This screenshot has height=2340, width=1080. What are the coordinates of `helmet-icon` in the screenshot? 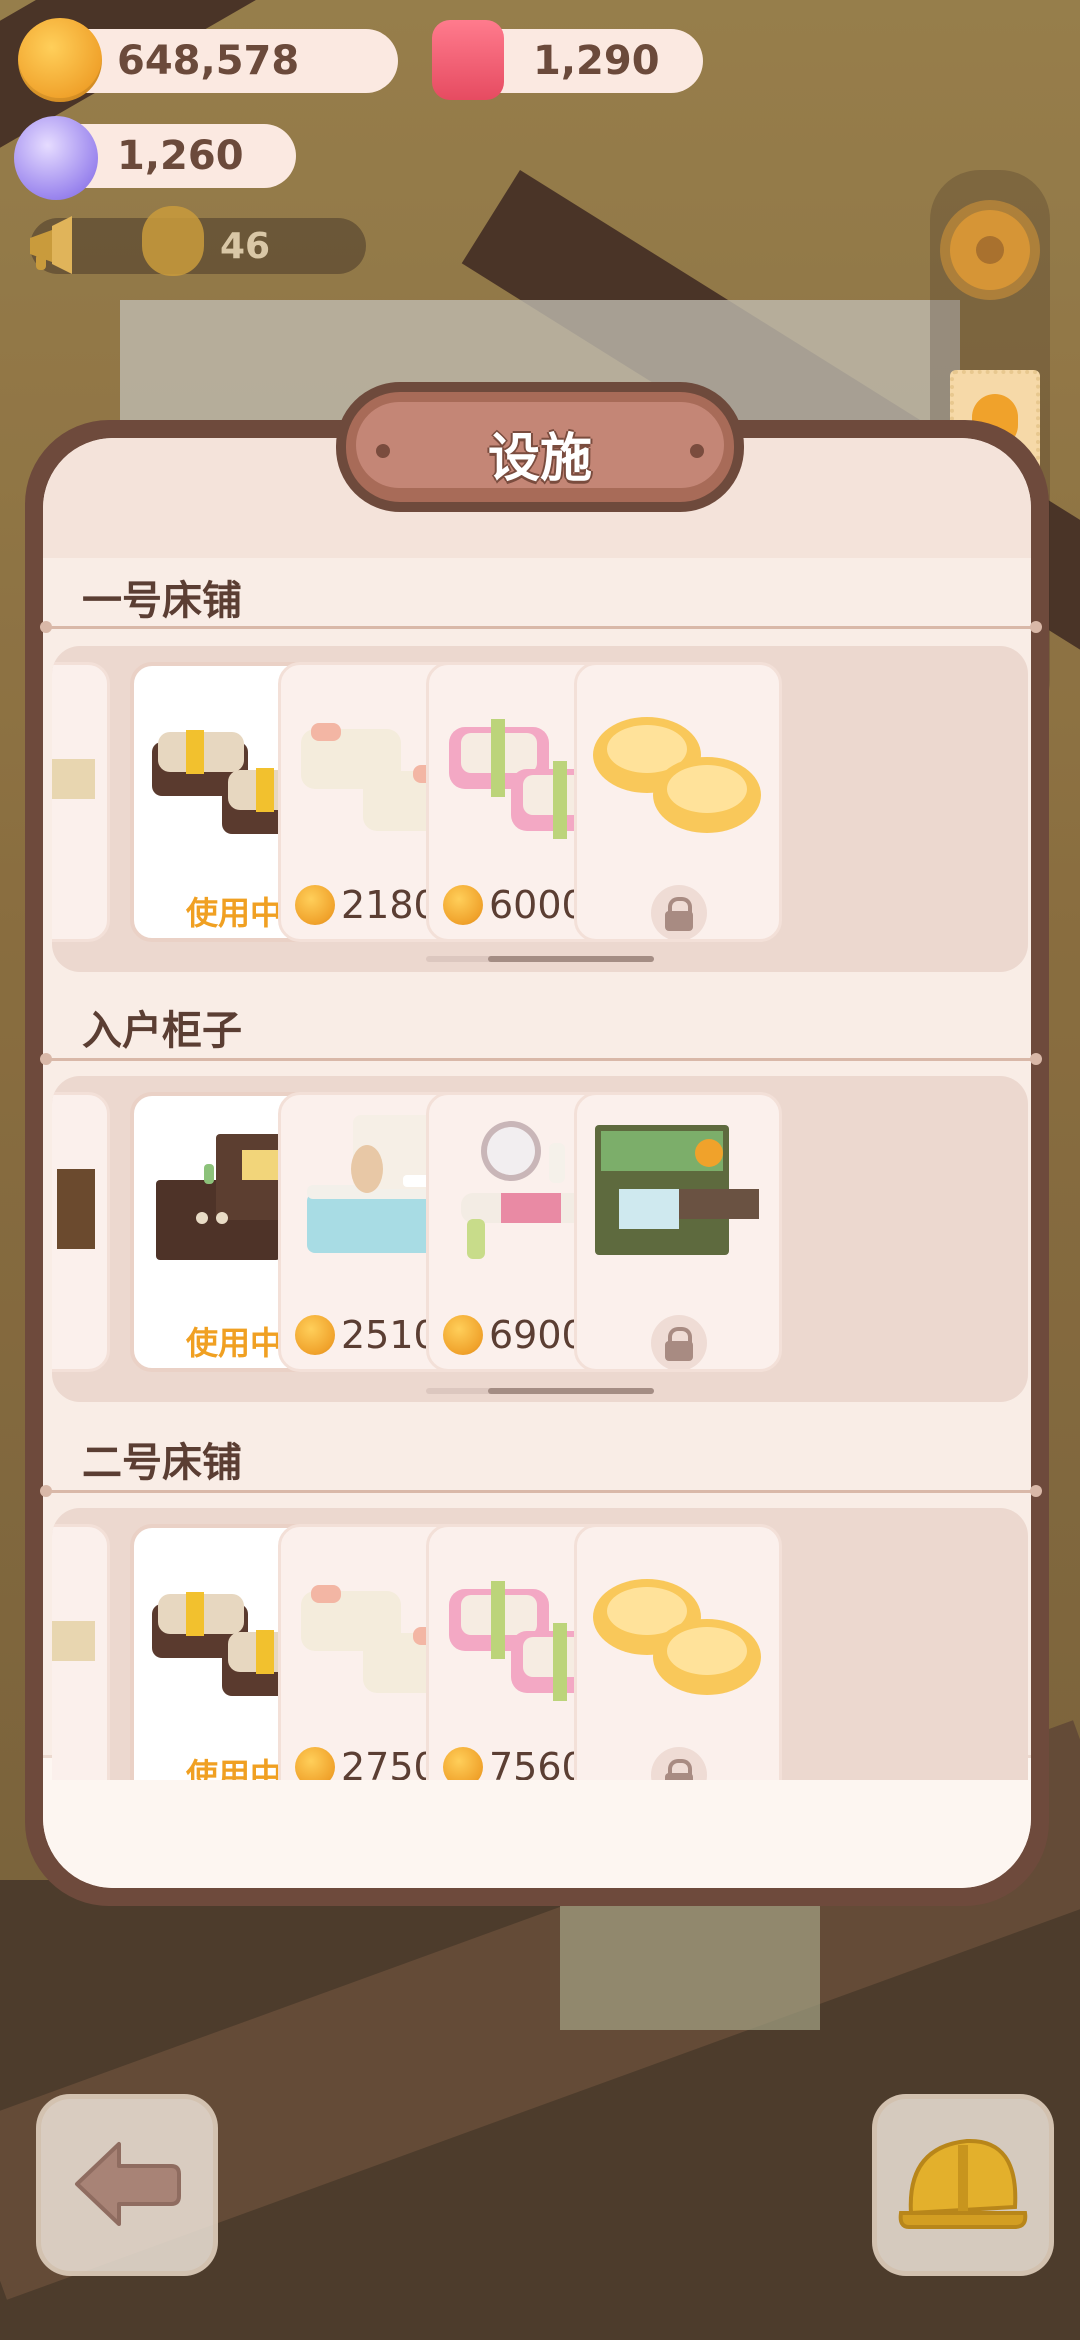 It's located at (963, 2183).